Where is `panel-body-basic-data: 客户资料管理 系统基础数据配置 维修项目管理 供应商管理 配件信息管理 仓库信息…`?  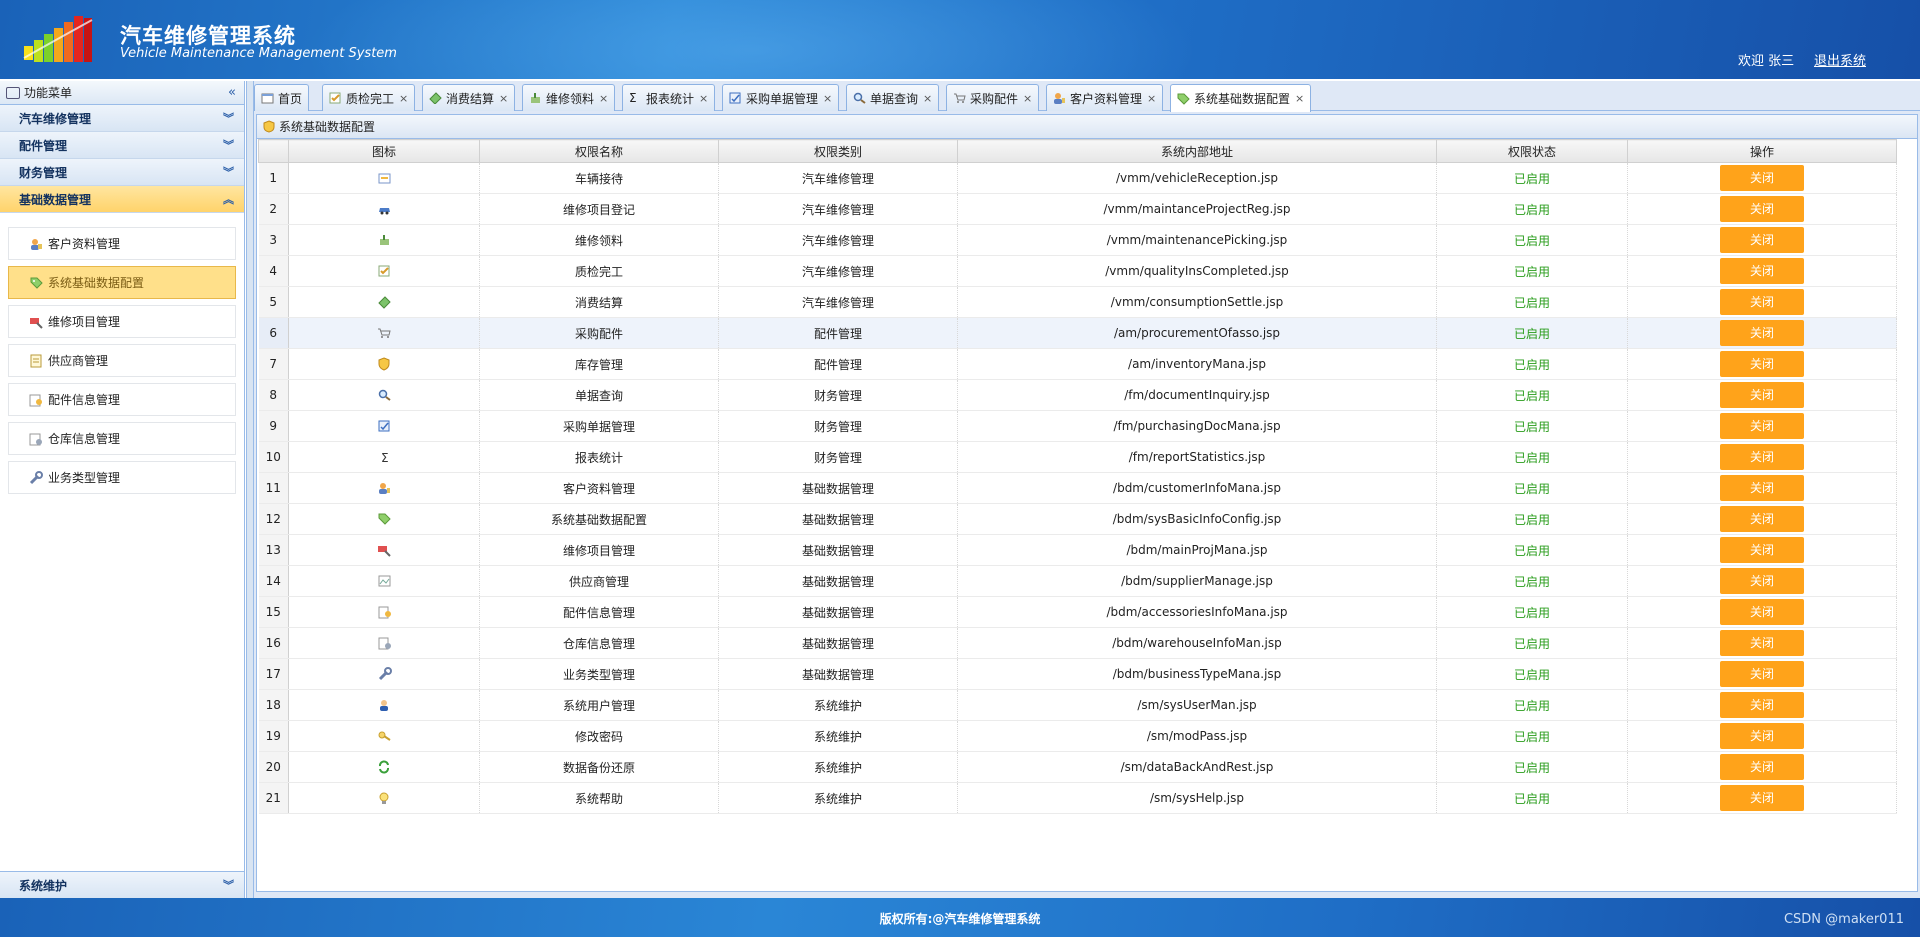 panel-body-basic-data: 客户资料管理 系统基础数据配置 维修项目管理 供应商管理 配件信息管理 仓库信息… is located at coordinates (122, 551).